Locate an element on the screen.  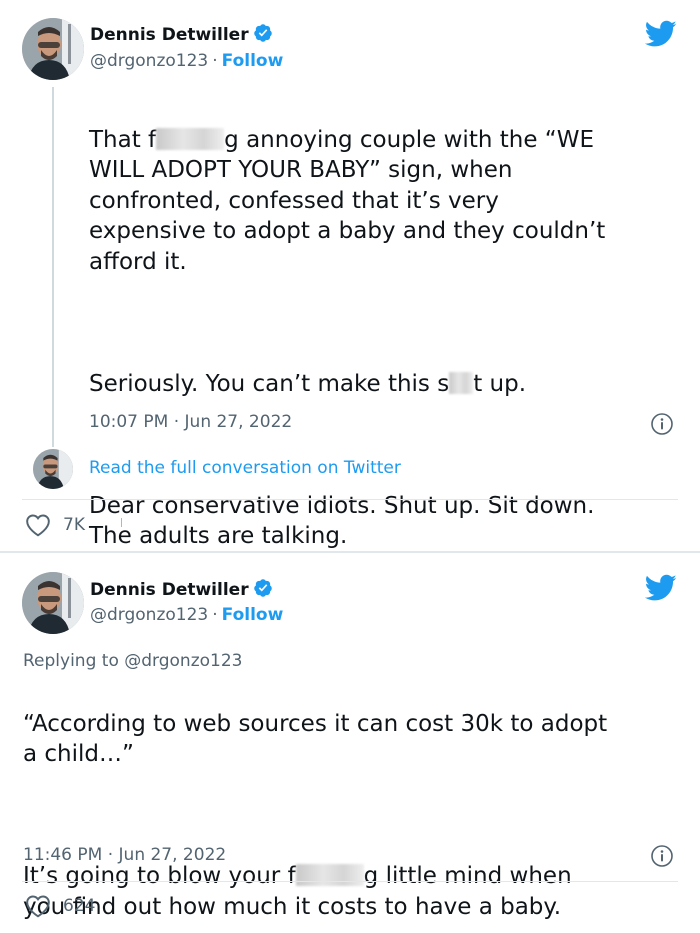
text-fragment: g annoying couple with the “WE is located at coordinates (409, 139).